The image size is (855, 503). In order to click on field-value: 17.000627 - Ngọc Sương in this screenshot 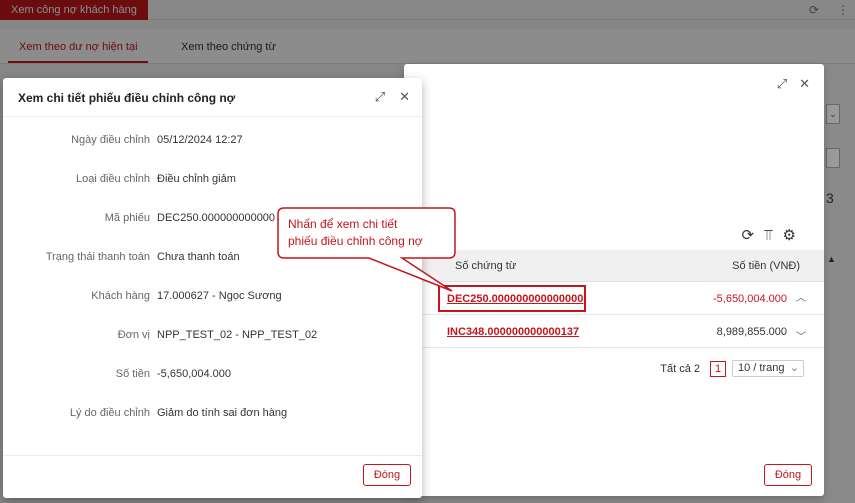, I will do `click(219, 296)`.